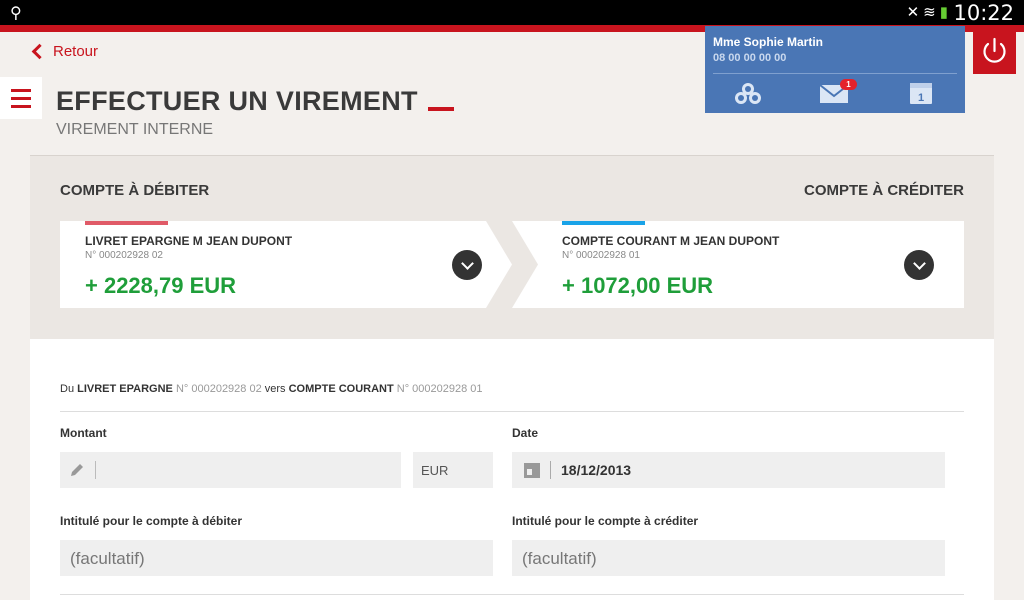 This screenshot has height=600, width=1024. Describe the element at coordinates (768, 42) in the screenshot. I see `user-name: Mme Sophie Martin` at that location.